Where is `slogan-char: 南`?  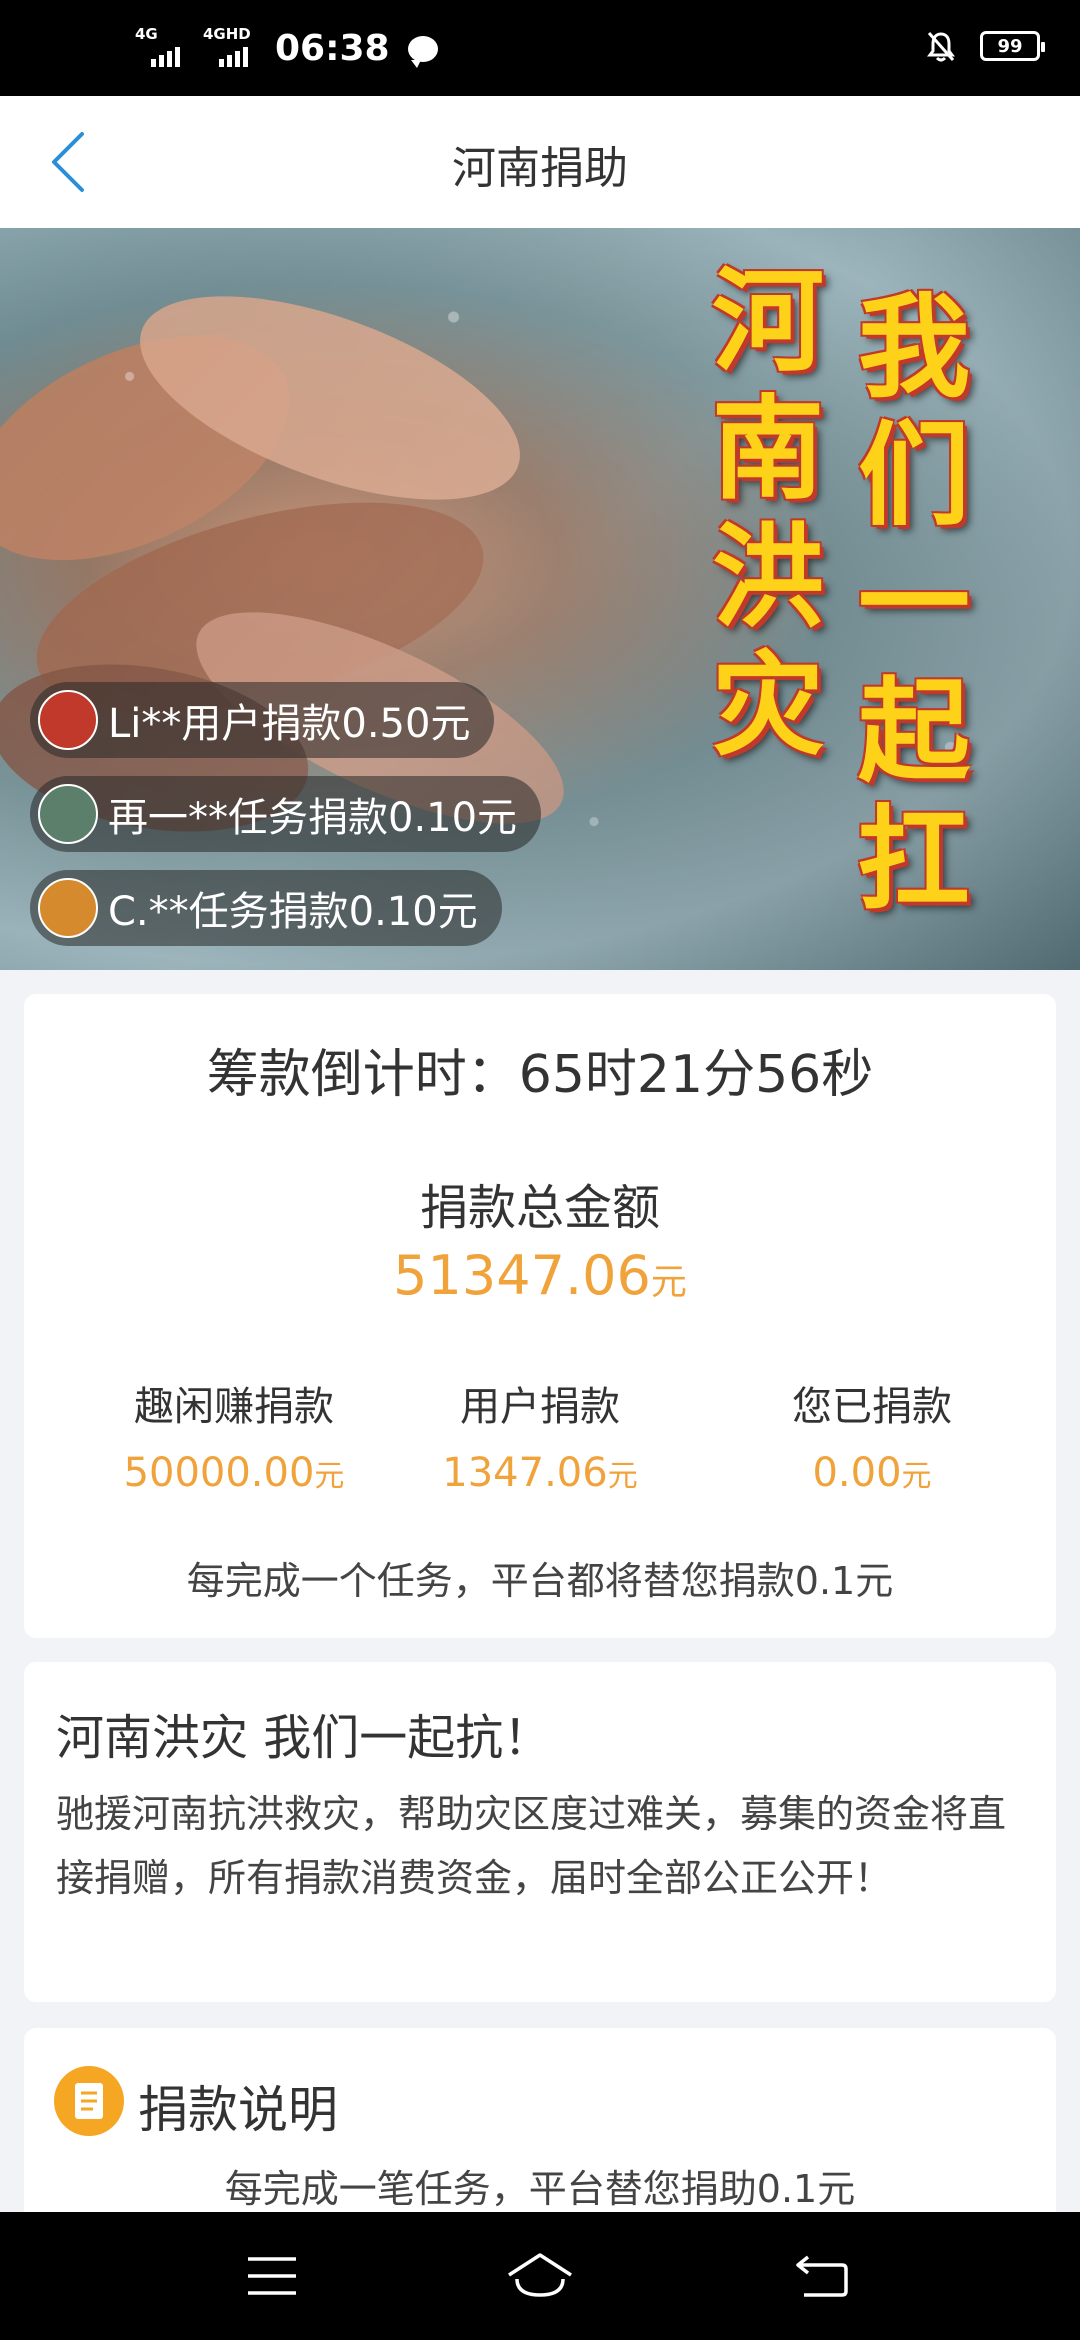 slogan-char: 南 is located at coordinates (768, 450).